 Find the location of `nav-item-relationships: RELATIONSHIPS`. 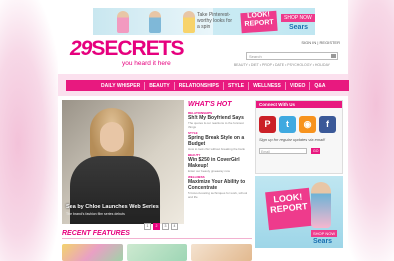

nav-item-relationships: RELATIONSHIPS is located at coordinates (199, 85).